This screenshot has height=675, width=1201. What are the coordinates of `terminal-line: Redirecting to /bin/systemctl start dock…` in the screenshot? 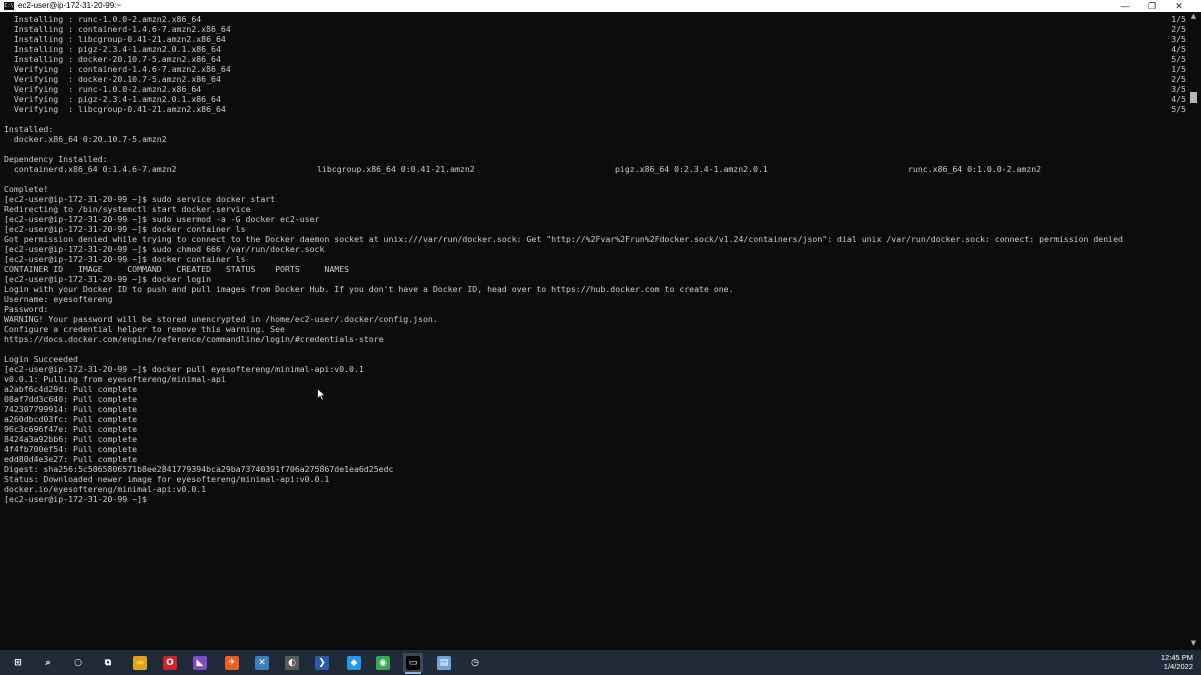 It's located at (594, 209).